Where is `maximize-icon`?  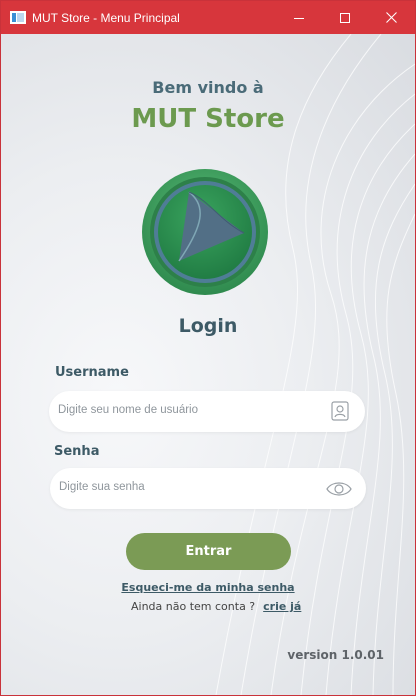
maximize-icon is located at coordinates (345, 17).